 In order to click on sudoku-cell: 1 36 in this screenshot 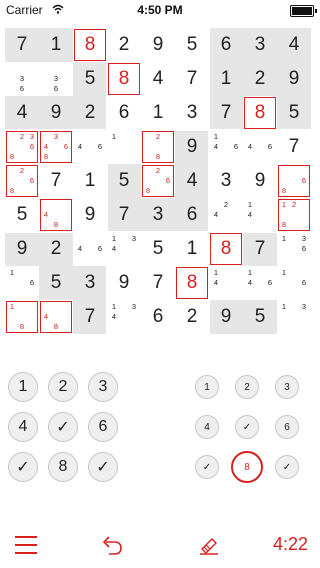, I will do `click(294, 249)`.